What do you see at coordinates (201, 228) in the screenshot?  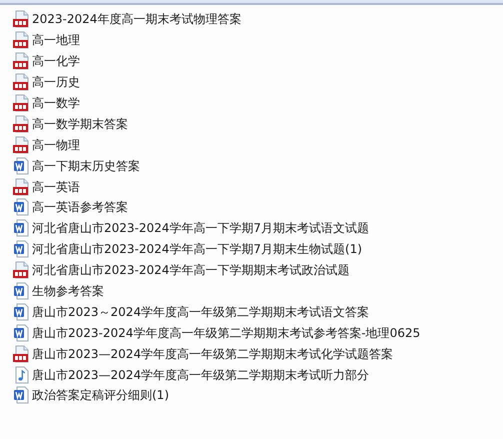 I see `file-name: 河北省唐山市2023-2024学年高一下学期7月期末考试语文试题` at bounding box center [201, 228].